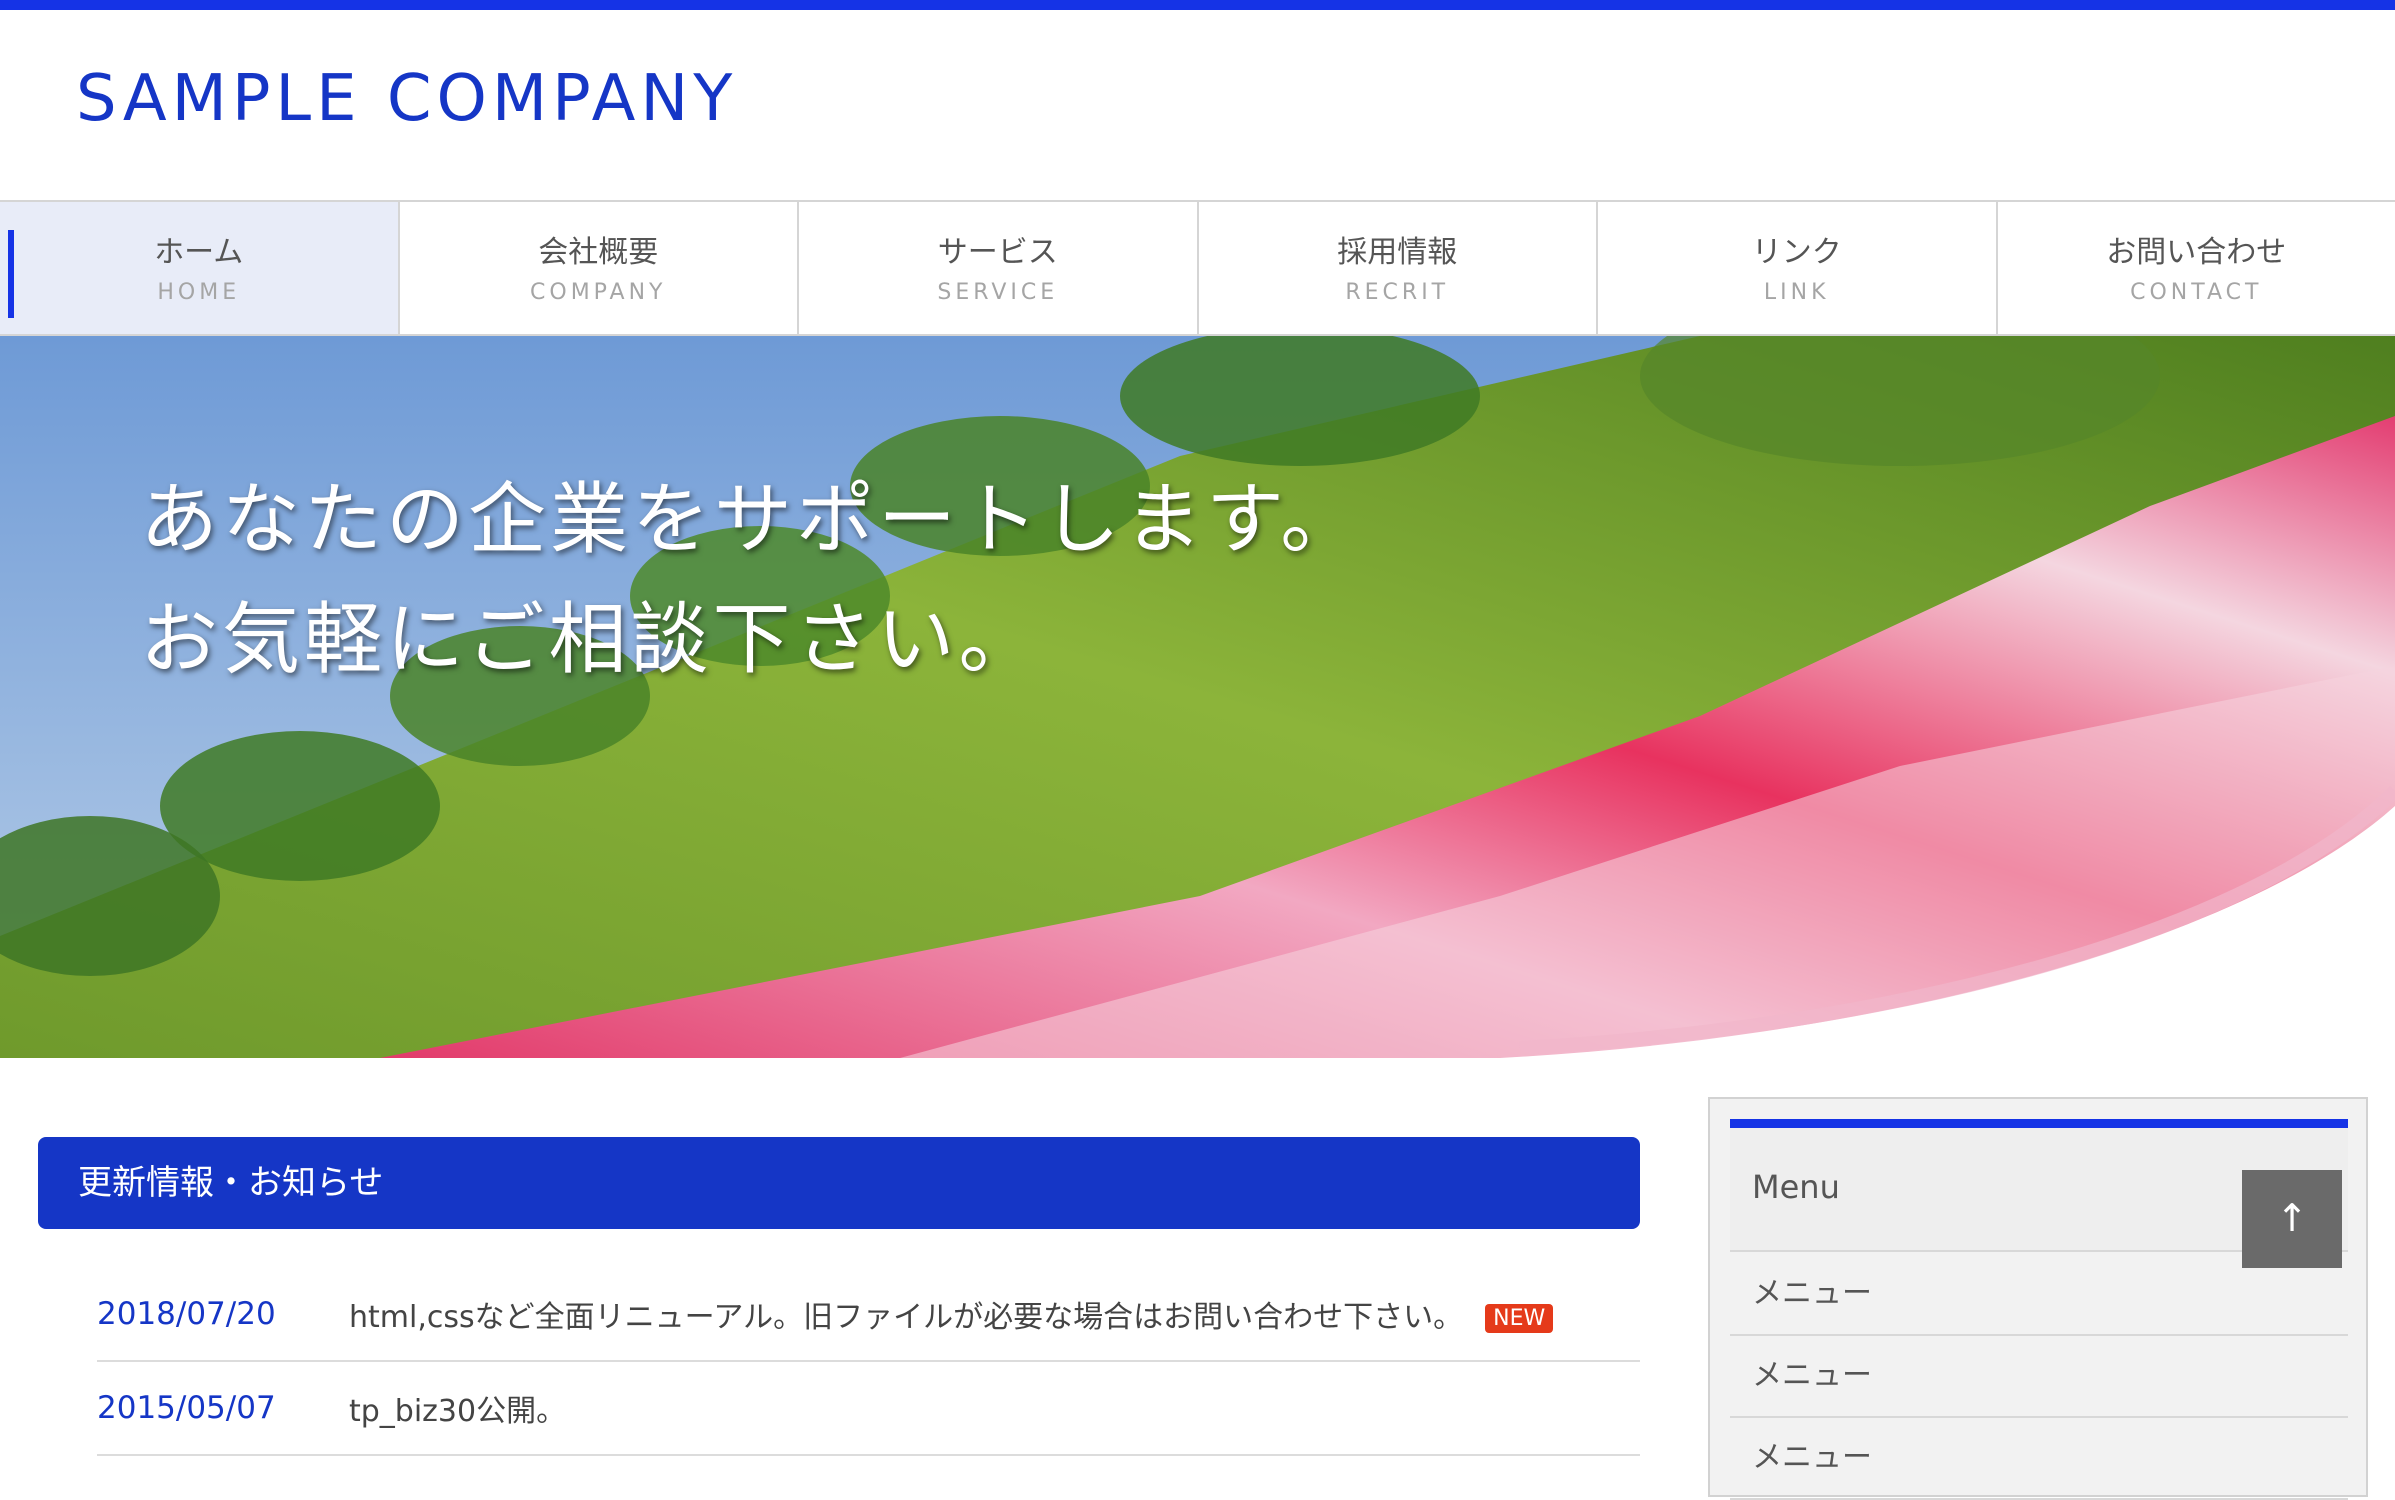 Image resolution: width=2395 pixels, height=1500 pixels. Describe the element at coordinates (2196, 292) in the screenshot. I see `nav-label-en: CONTACT` at that location.